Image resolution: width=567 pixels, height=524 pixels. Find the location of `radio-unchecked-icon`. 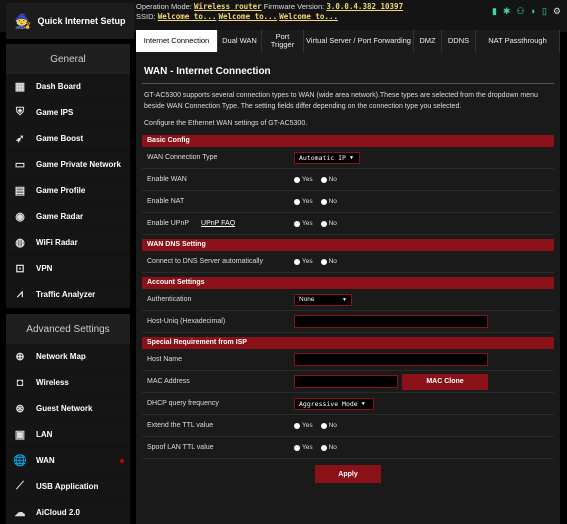

radio-unchecked-icon is located at coordinates (323, 261).